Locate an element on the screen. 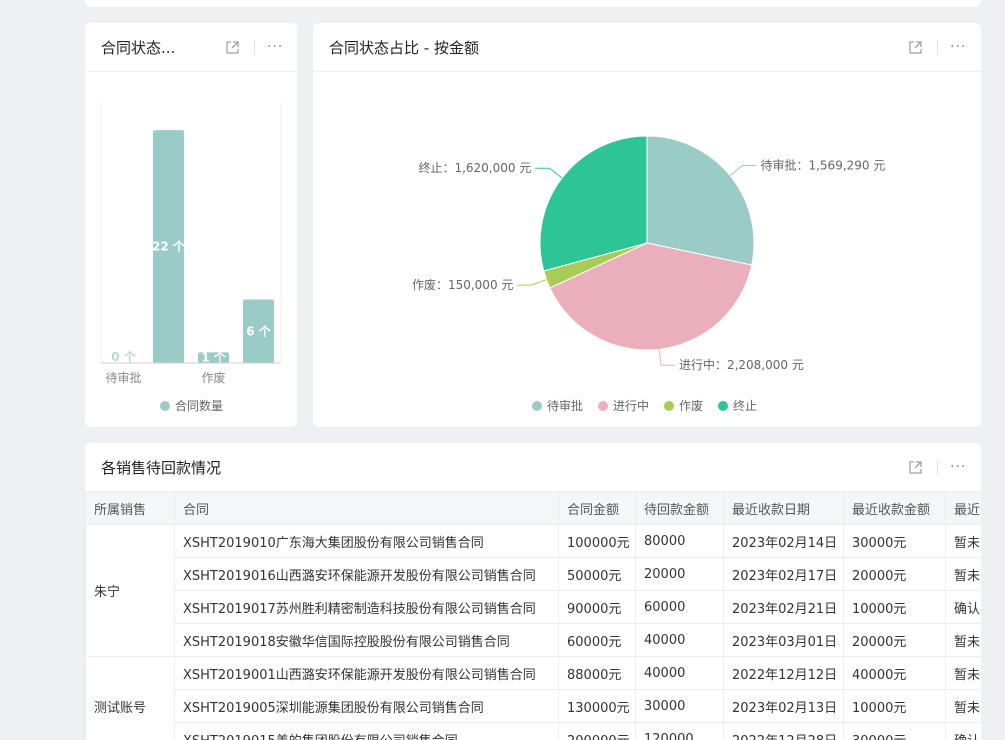 Image resolution: width=1005 pixels, height=740 pixels. sales-cell: 朱宁 is located at coordinates (130, 590).